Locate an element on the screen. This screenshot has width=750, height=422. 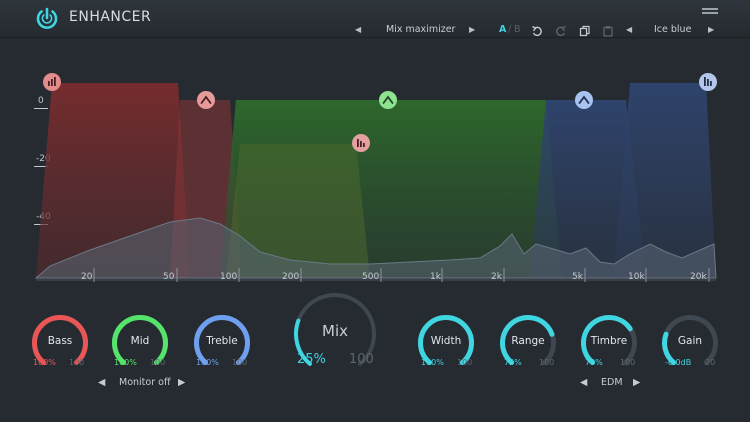
range-knob: Range 75% 100 is located at coordinates (528, 343).